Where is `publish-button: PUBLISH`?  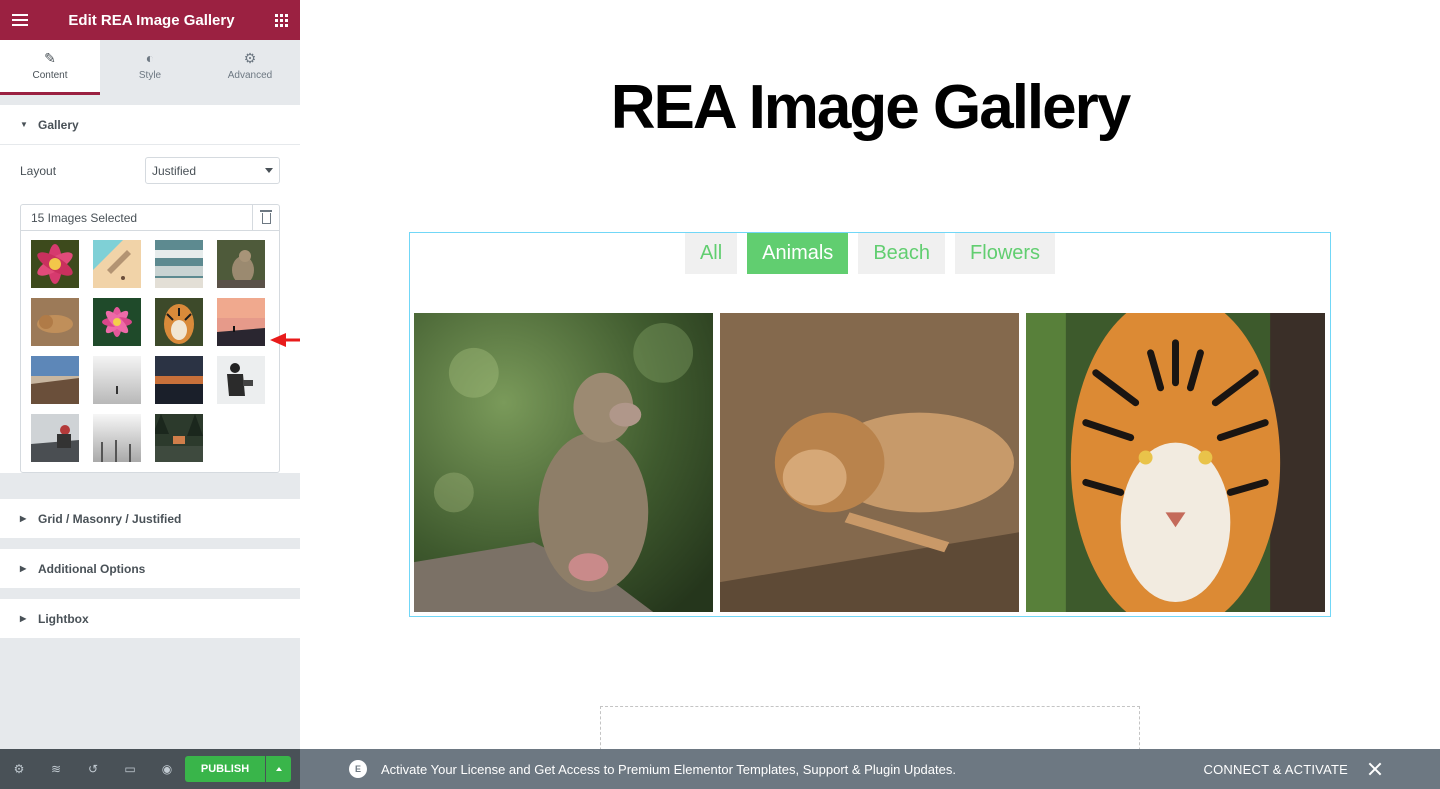 publish-button: PUBLISH is located at coordinates (225, 769).